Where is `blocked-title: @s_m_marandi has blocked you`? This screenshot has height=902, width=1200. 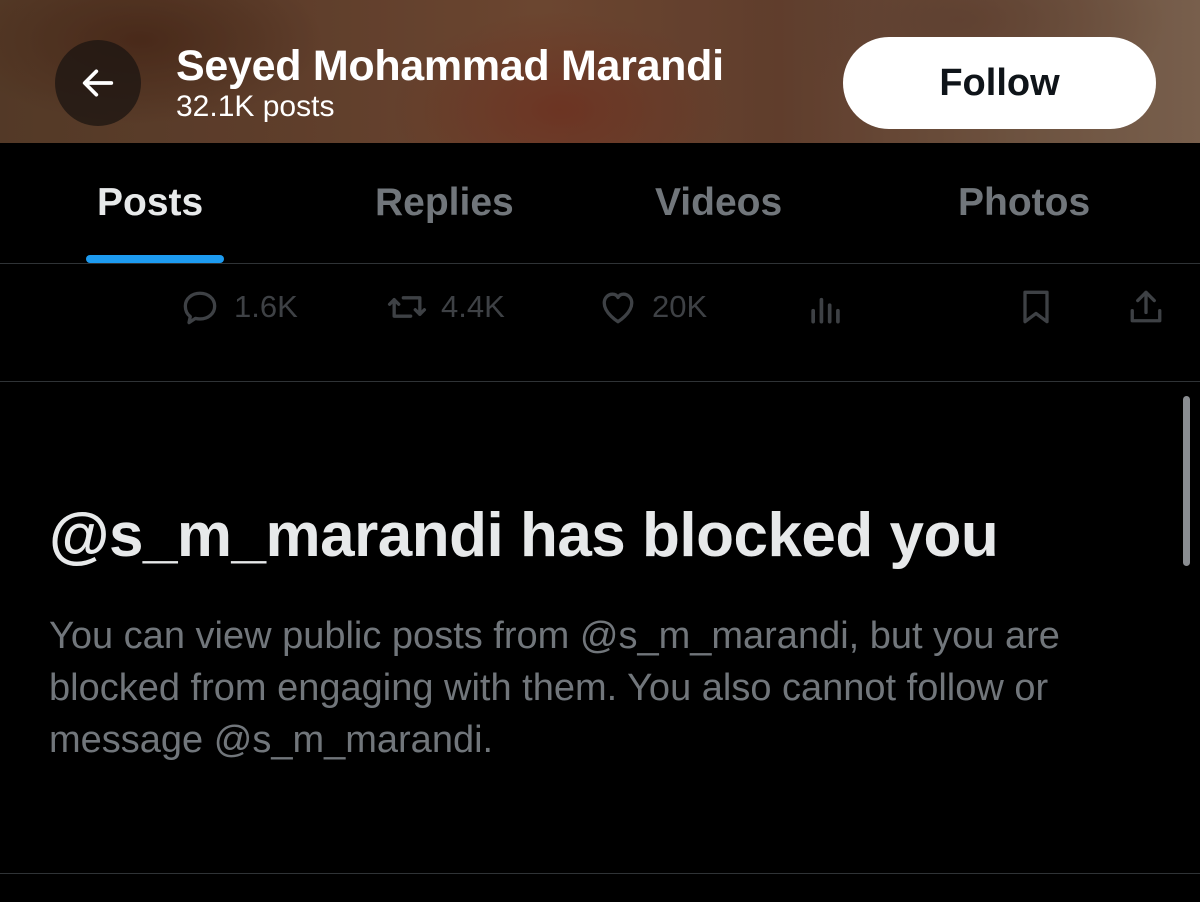
blocked-title: @s_m_marandi has blocked you is located at coordinates (524, 535).